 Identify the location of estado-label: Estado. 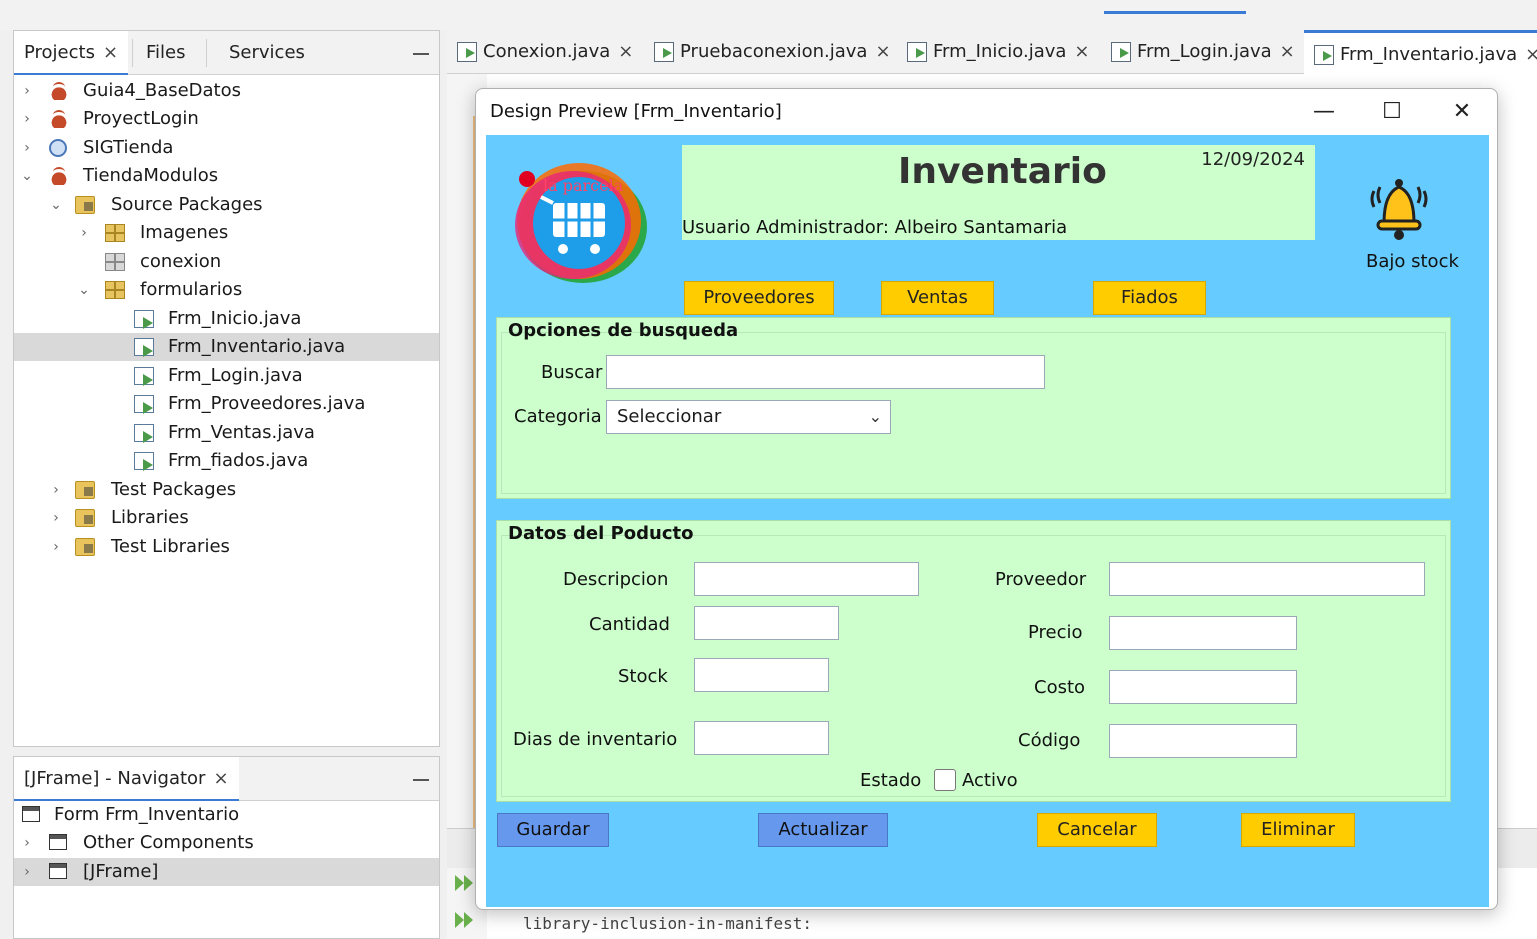
(891, 780).